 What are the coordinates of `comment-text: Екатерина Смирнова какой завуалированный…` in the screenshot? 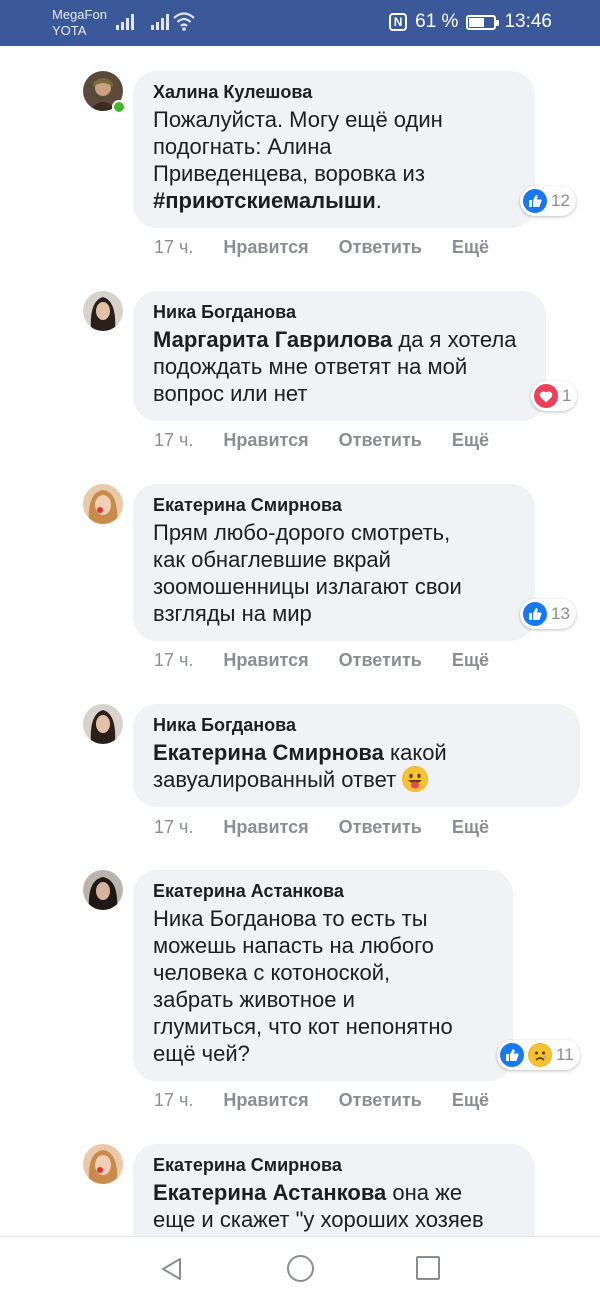 It's located at (356, 766).